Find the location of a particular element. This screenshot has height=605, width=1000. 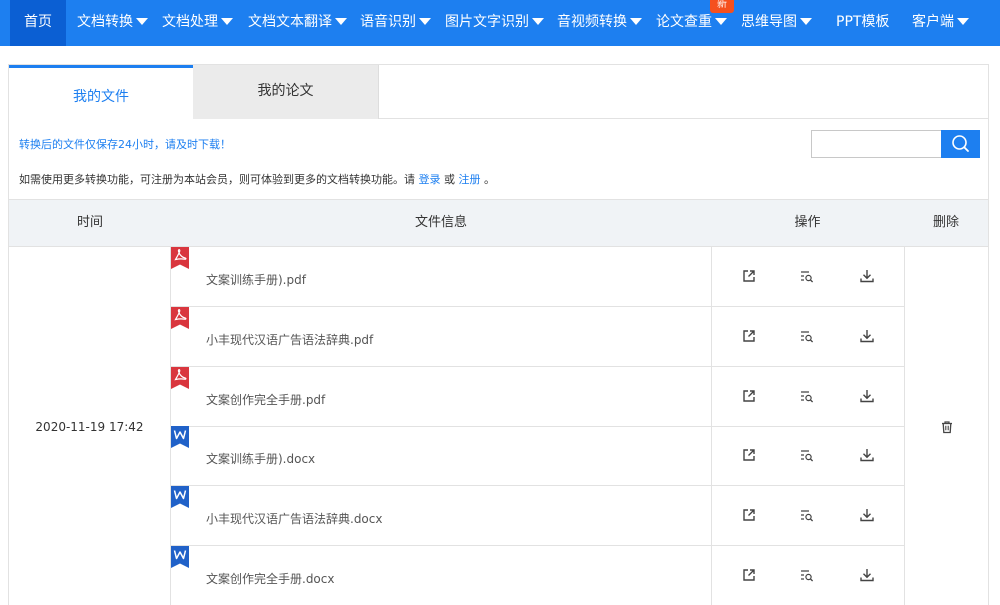

nav-label: 论文查重 is located at coordinates (684, 22).